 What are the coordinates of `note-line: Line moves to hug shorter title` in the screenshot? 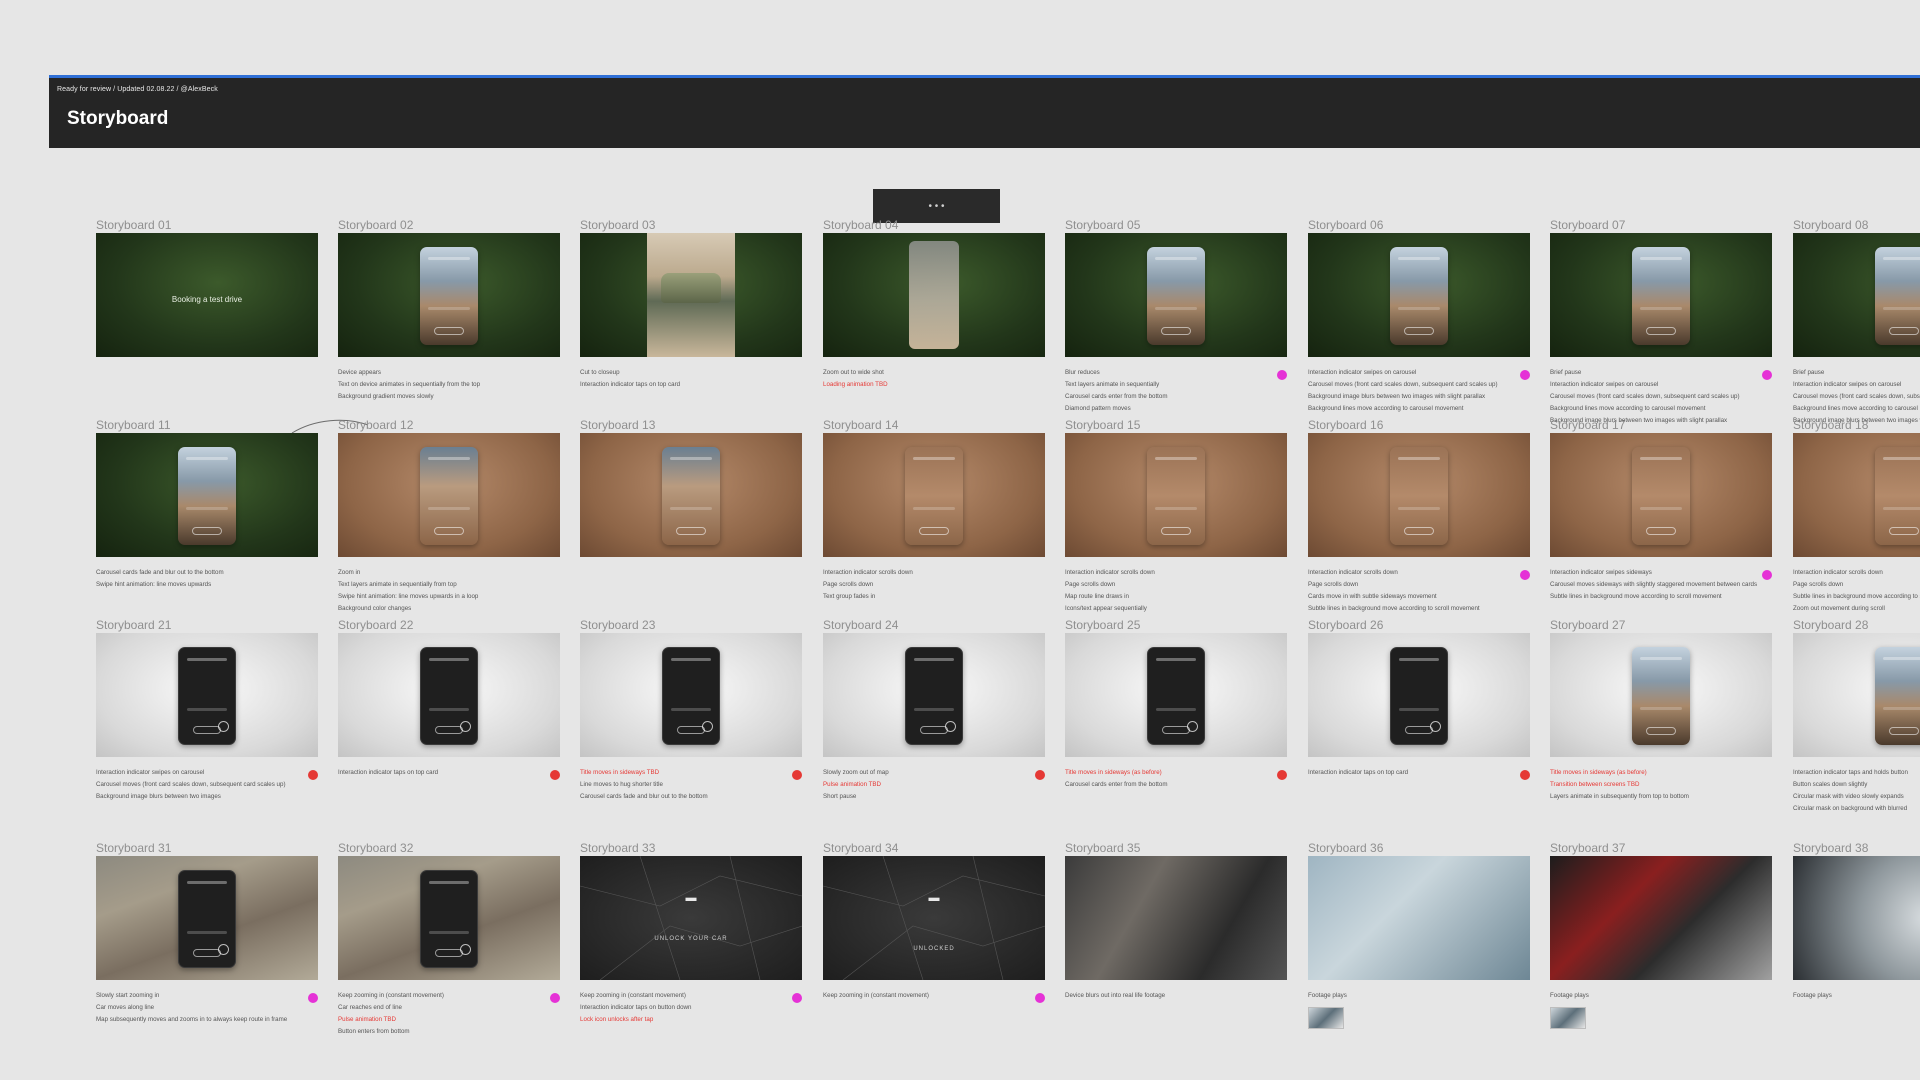 It's located at (621, 784).